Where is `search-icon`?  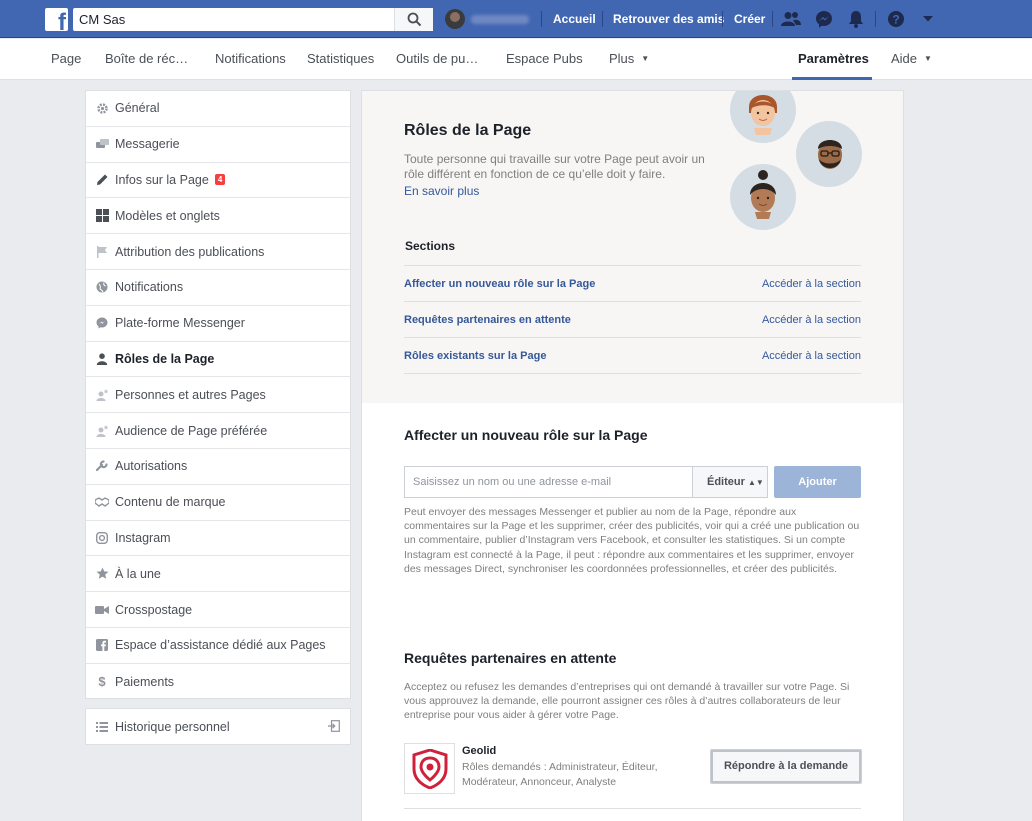
search-icon is located at coordinates (414, 19).